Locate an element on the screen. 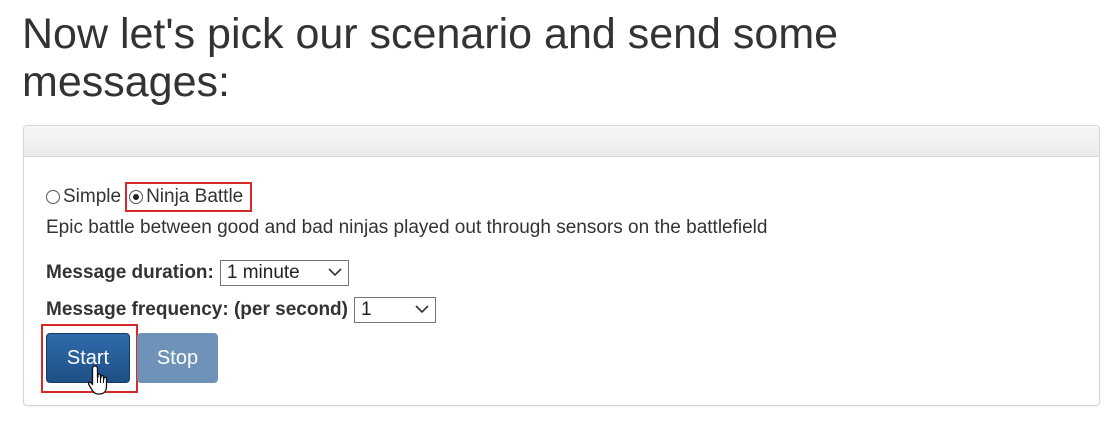 The height and width of the screenshot is (433, 1119). frequency-select: 1 is located at coordinates (394, 310).